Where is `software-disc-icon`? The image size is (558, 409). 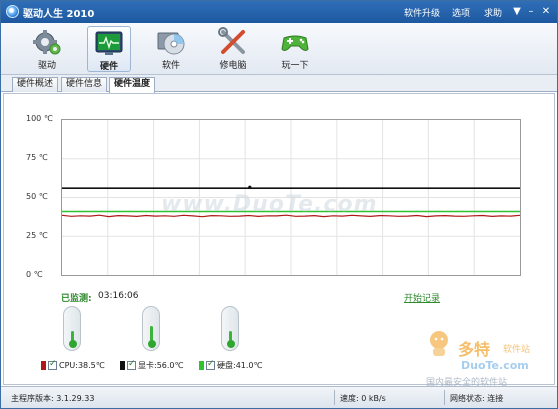
software-disc-icon is located at coordinates (171, 42).